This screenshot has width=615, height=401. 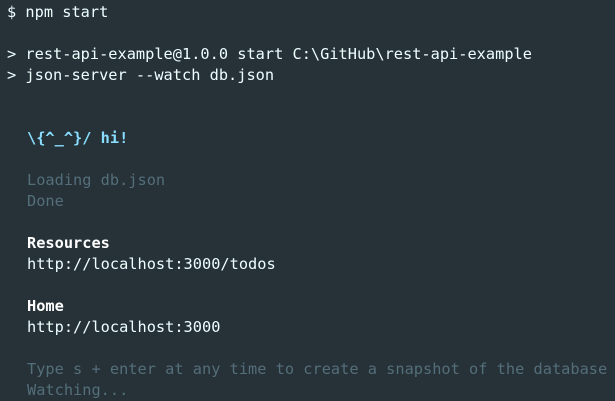 I want to click on greeting-text: \{^_^}/ hi!, so click(x=78, y=138).